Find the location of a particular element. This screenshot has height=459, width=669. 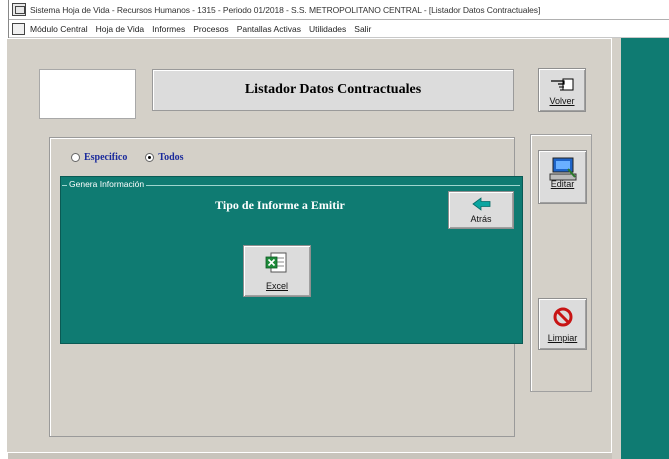

status-strip is located at coordinates (310, 456).